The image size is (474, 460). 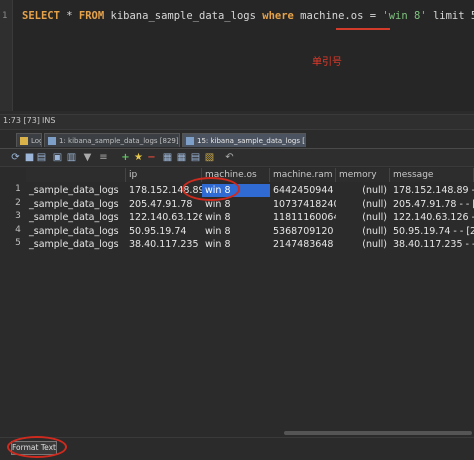 What do you see at coordinates (237, 122) in the screenshot?
I see `editor-status-bar: 1:73 [73] INS` at bounding box center [237, 122].